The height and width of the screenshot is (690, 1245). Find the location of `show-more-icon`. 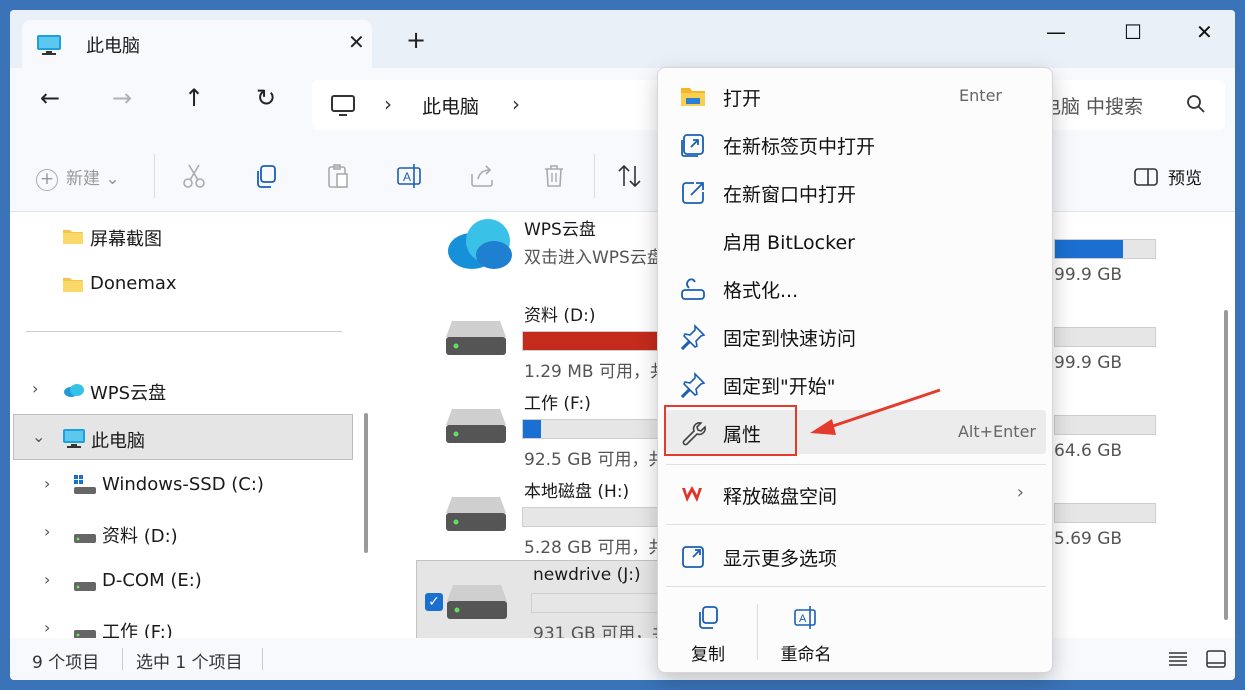

show-more-icon is located at coordinates (693, 557).